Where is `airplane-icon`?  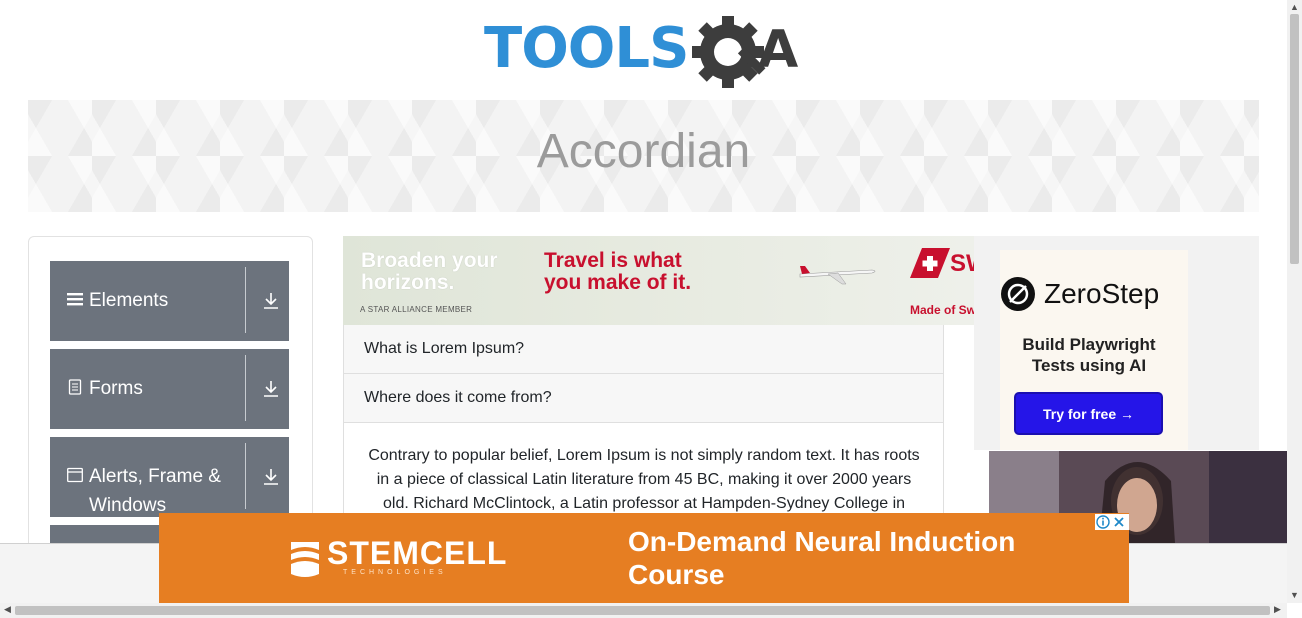 airplane-icon is located at coordinates (837, 275).